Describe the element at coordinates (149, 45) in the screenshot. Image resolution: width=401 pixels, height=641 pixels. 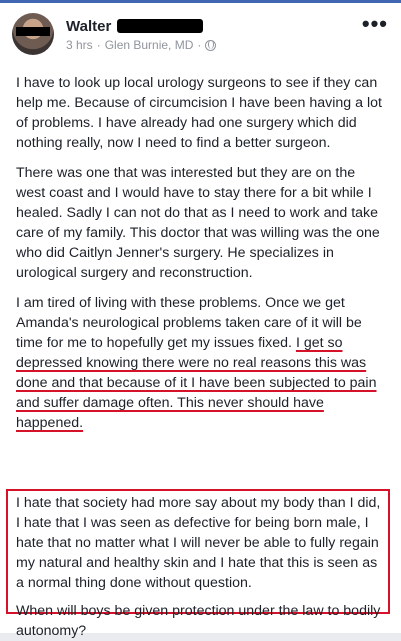
I see `post-location: Glen Burnie, MD` at that location.